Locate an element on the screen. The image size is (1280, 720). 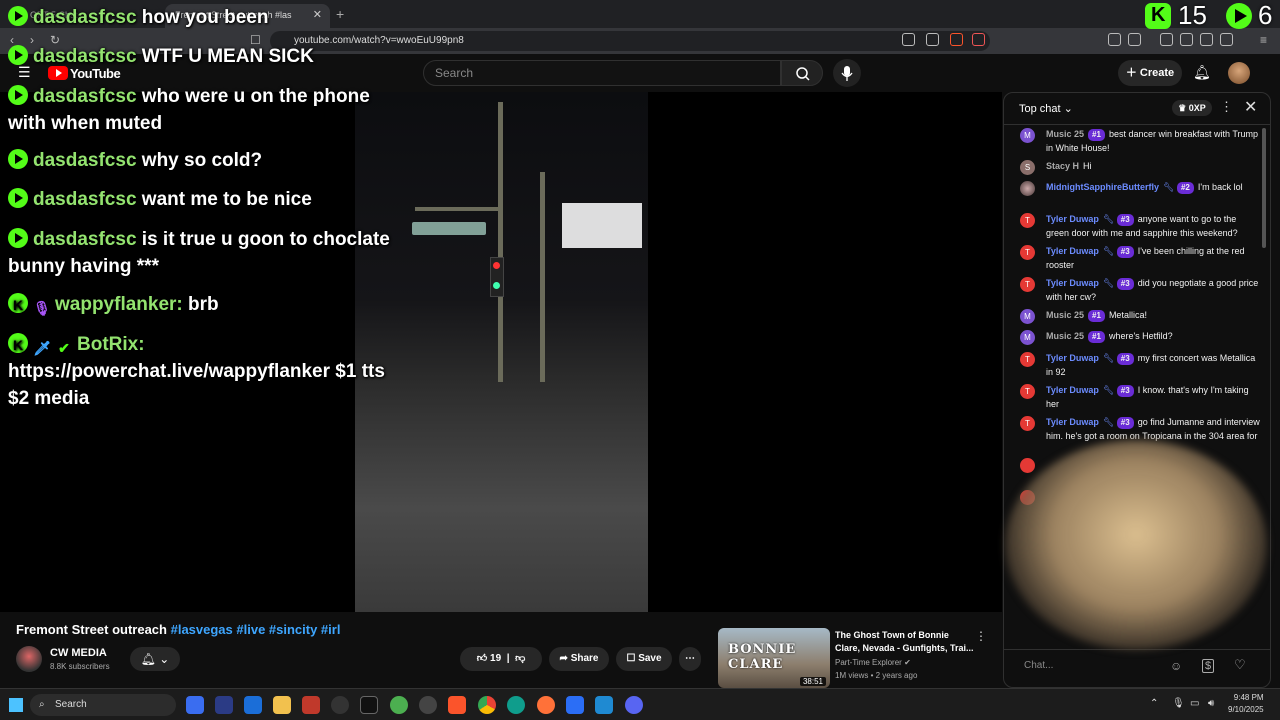
close-chat-icon: ✕ is located at coordinates (1250, 107).